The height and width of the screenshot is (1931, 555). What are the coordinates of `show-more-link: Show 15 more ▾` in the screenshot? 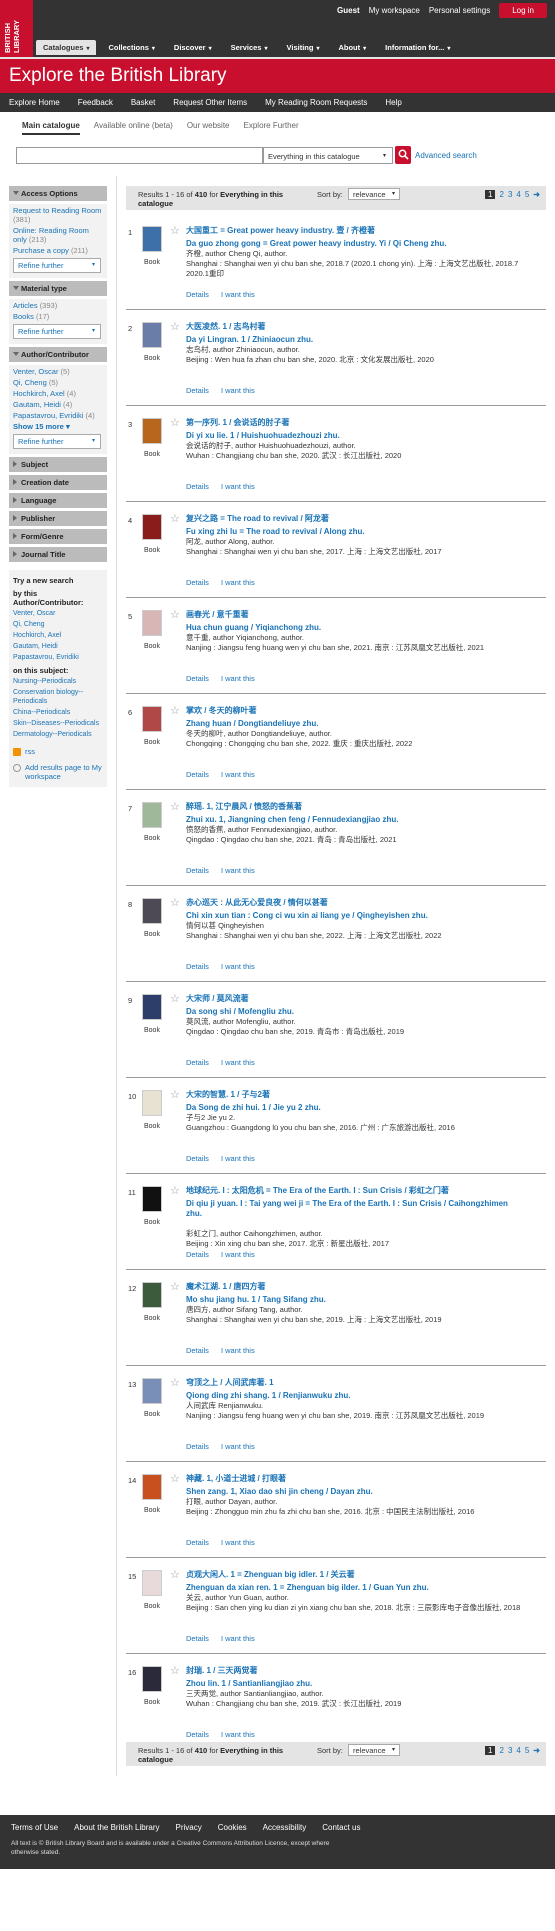 It's located at (58, 426).